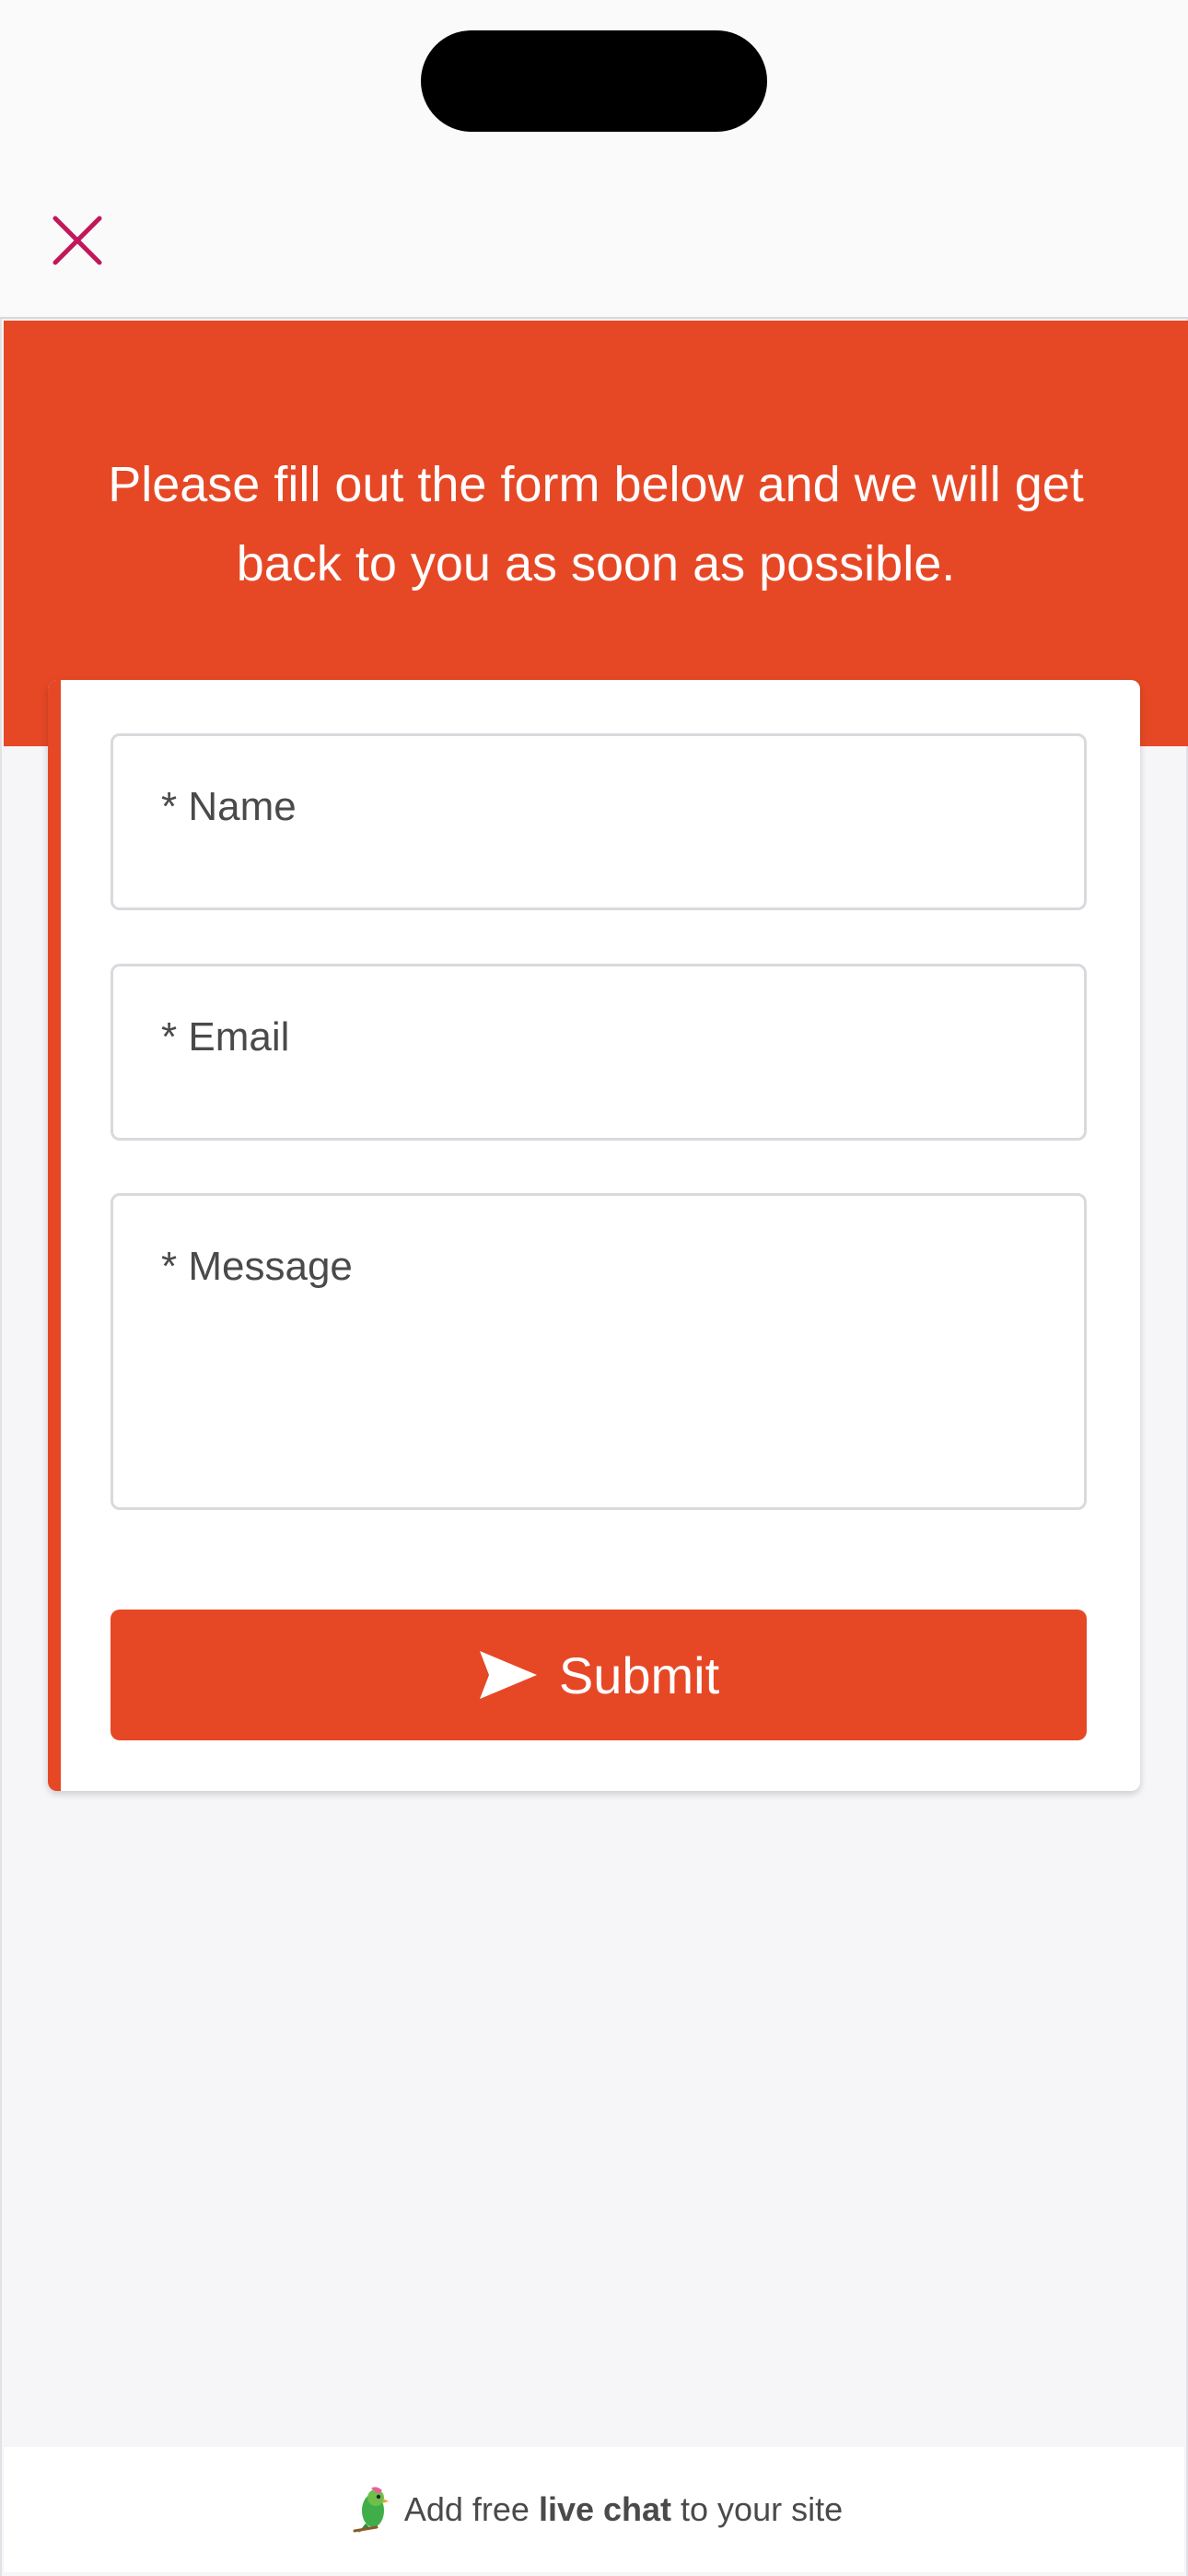 The image size is (1188, 2576). I want to click on email-placeholder: * Email, so click(225, 1037).